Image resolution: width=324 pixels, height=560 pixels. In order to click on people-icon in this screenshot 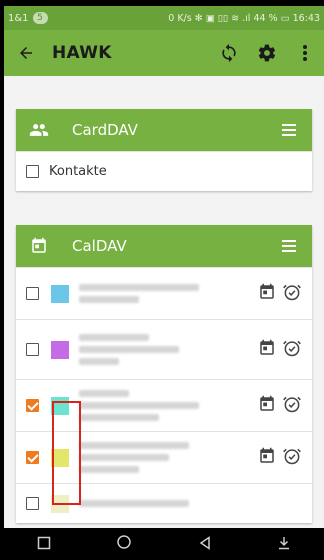, I will do `click(39, 130)`.